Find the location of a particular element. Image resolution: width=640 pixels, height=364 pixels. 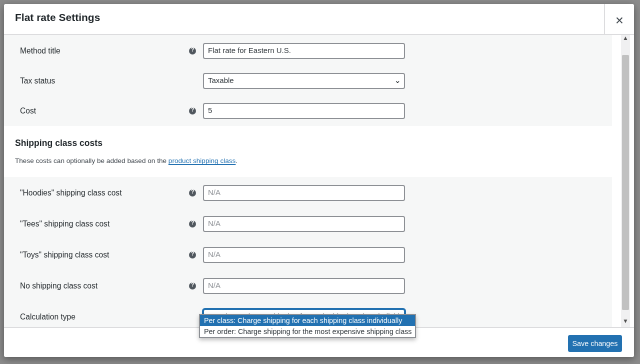

toys-cost-row: "Toys" shipping class cost ? is located at coordinates (308, 254).